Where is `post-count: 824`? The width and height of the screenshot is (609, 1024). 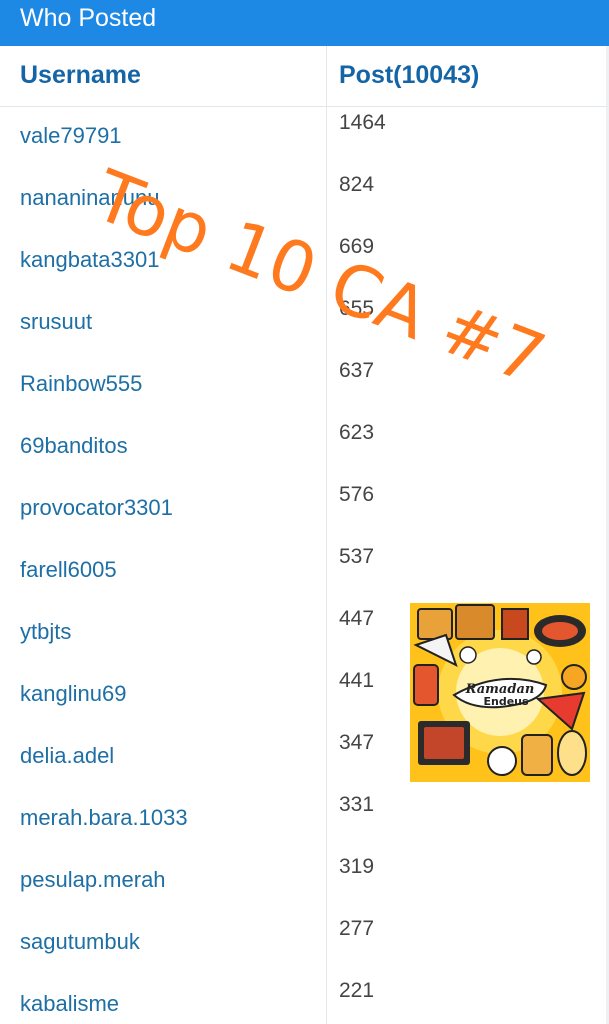
post-count: 824 is located at coordinates (357, 184).